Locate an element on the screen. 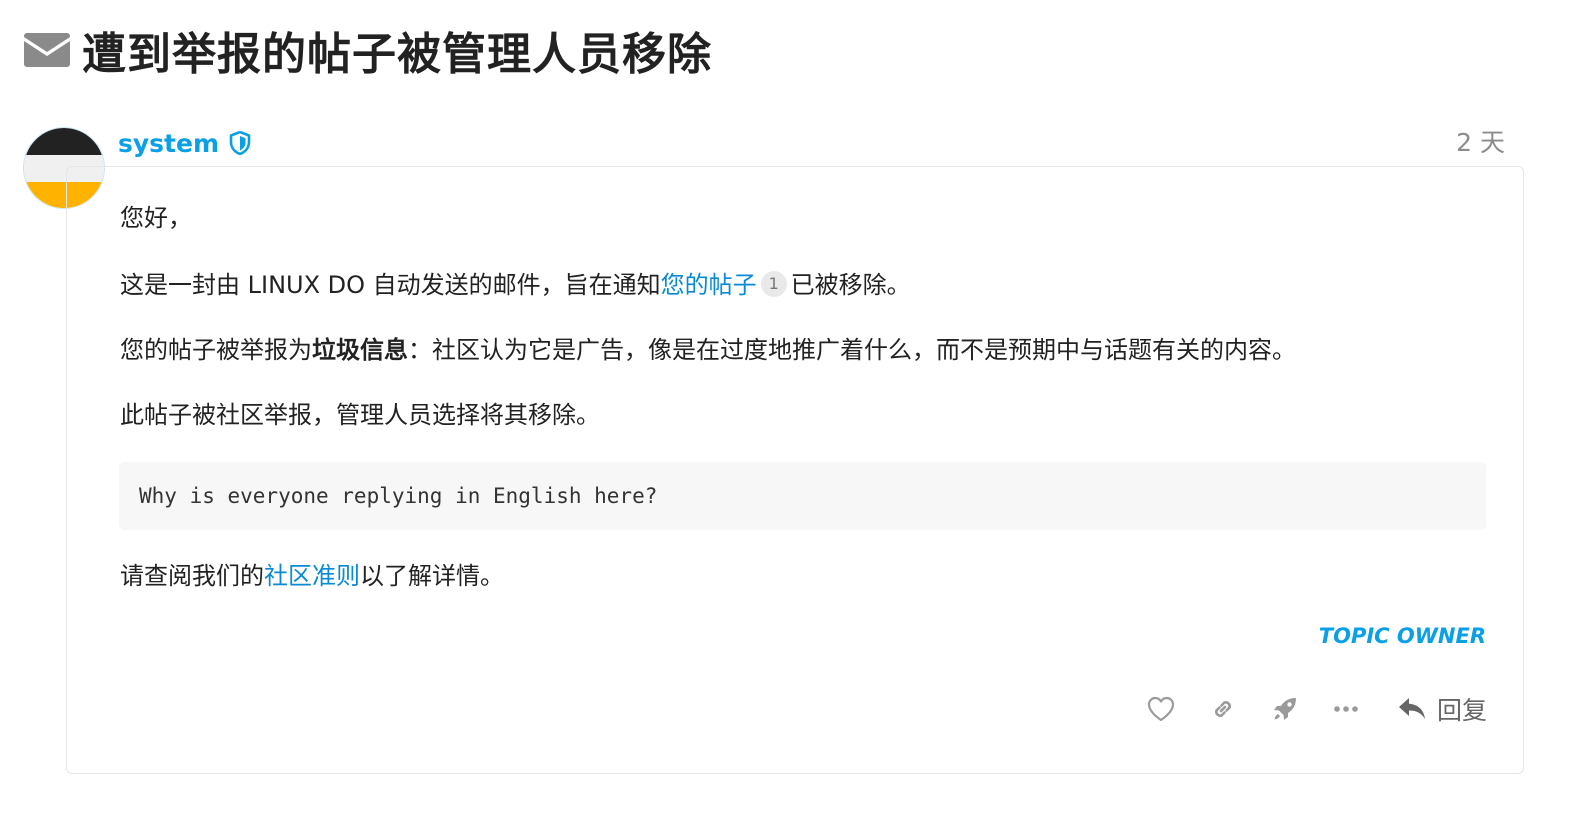 Image resolution: width=1581 pixels, height=813 pixels. community-guidelines-link: 社区准则 is located at coordinates (312, 576).